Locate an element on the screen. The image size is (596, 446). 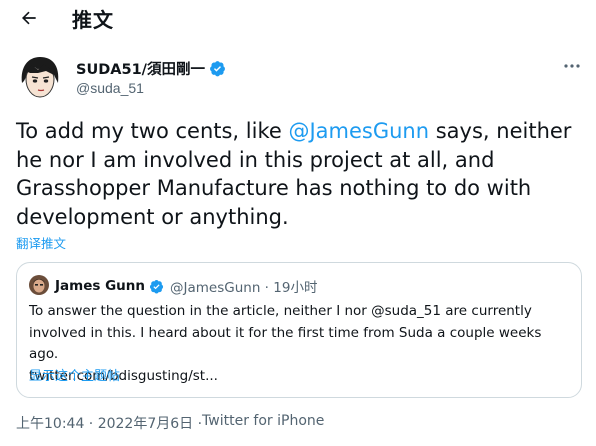
top-bar: 推文 is located at coordinates (298, 18).